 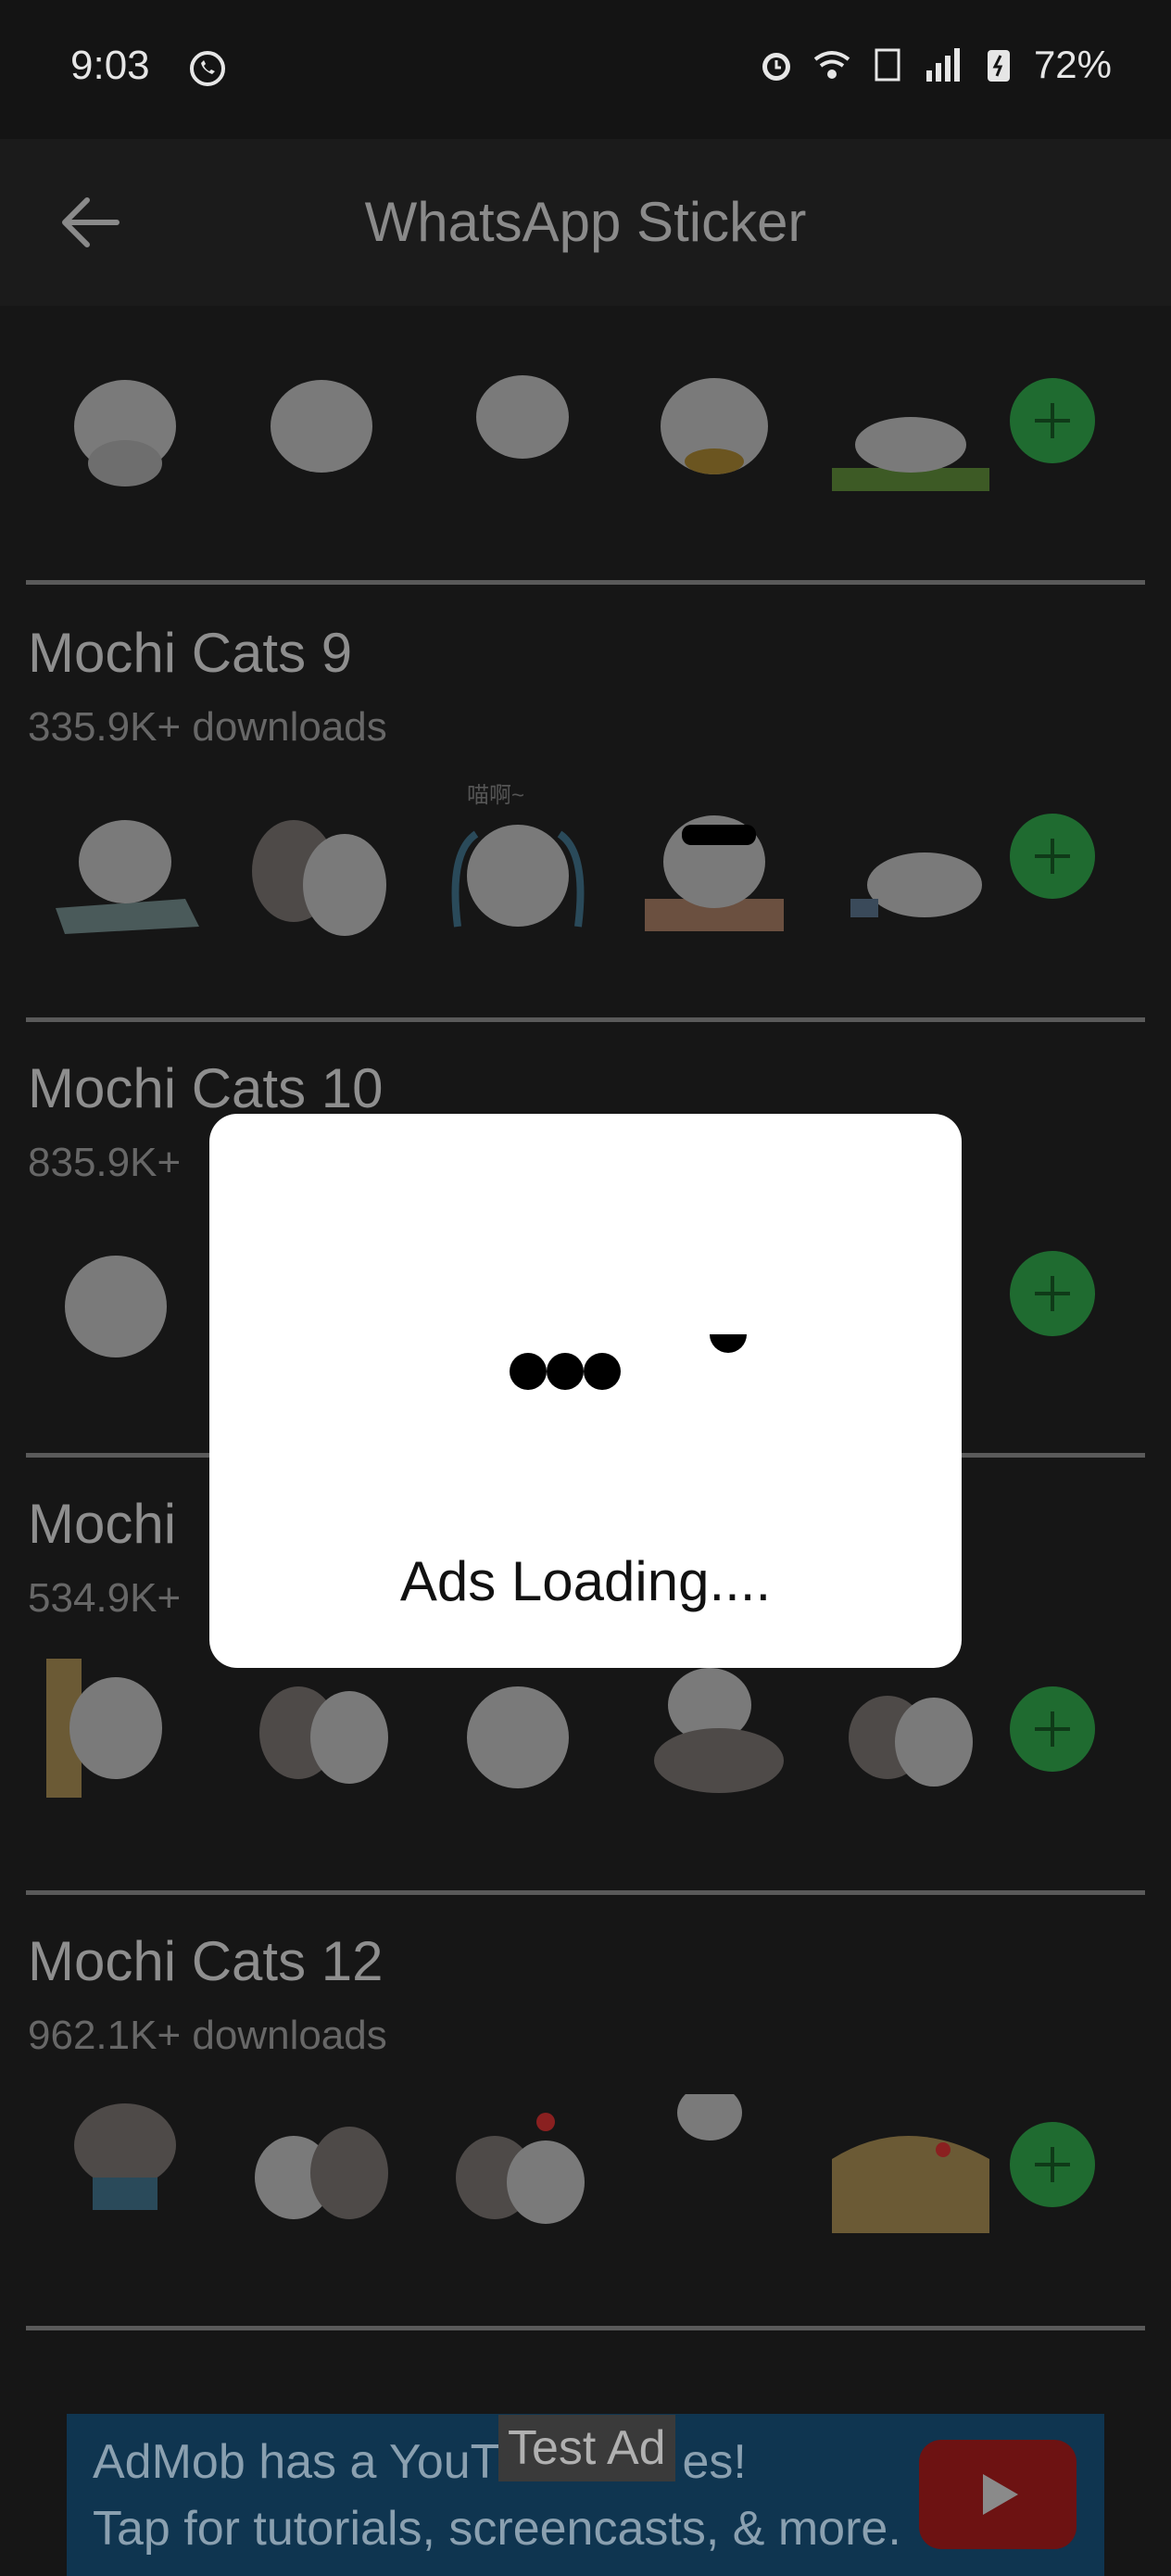 I want to click on play-icon, so click(x=1001, y=2494).